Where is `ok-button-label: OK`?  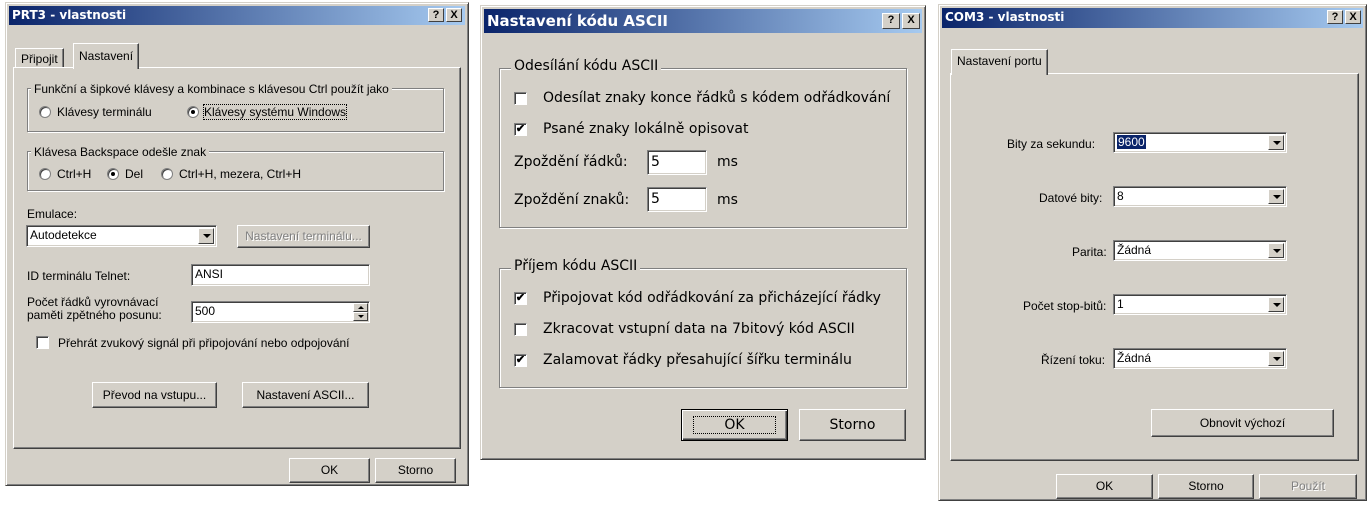 ok-button-label: OK is located at coordinates (734, 425).